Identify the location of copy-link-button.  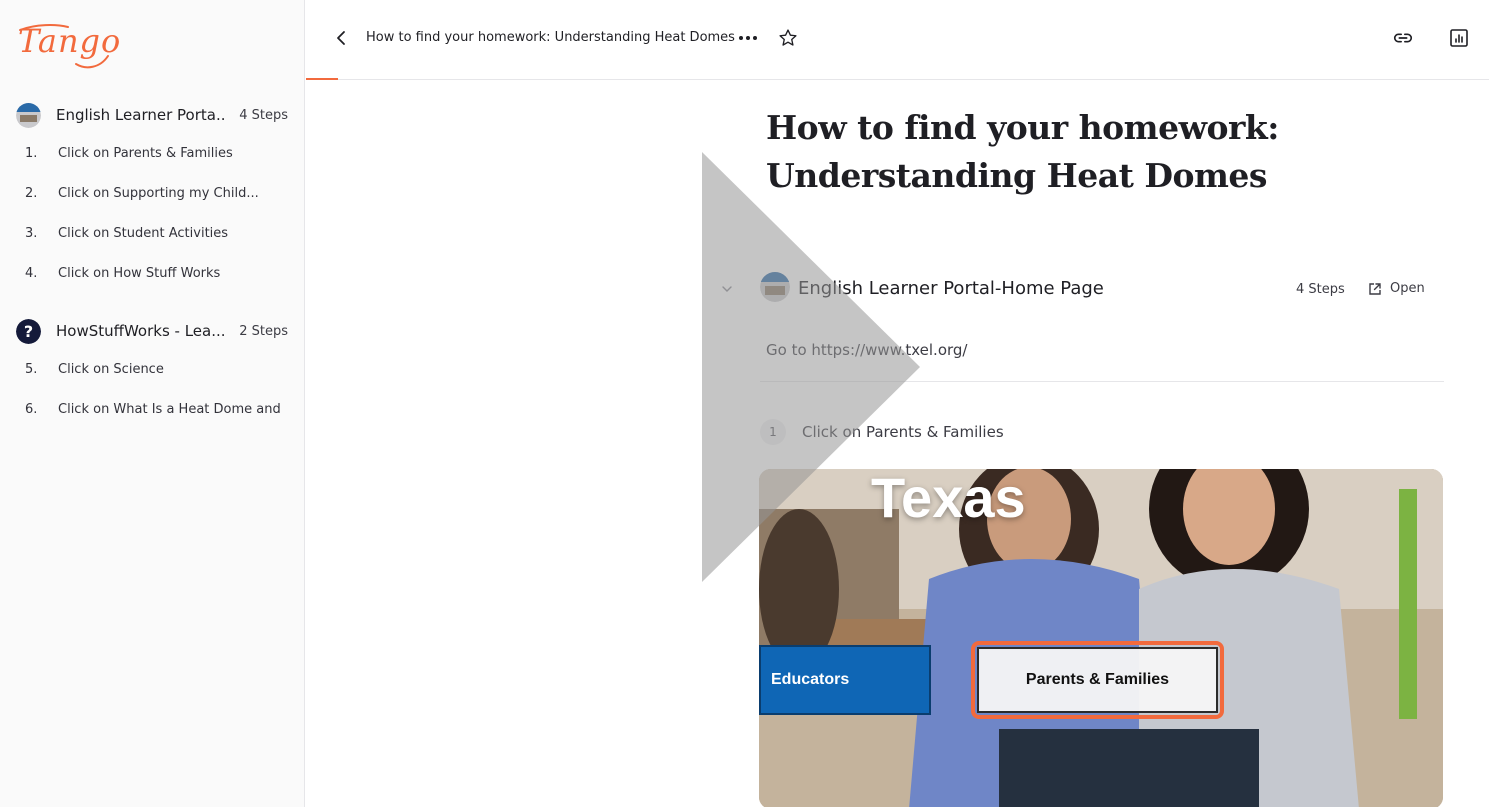
(1403, 38).